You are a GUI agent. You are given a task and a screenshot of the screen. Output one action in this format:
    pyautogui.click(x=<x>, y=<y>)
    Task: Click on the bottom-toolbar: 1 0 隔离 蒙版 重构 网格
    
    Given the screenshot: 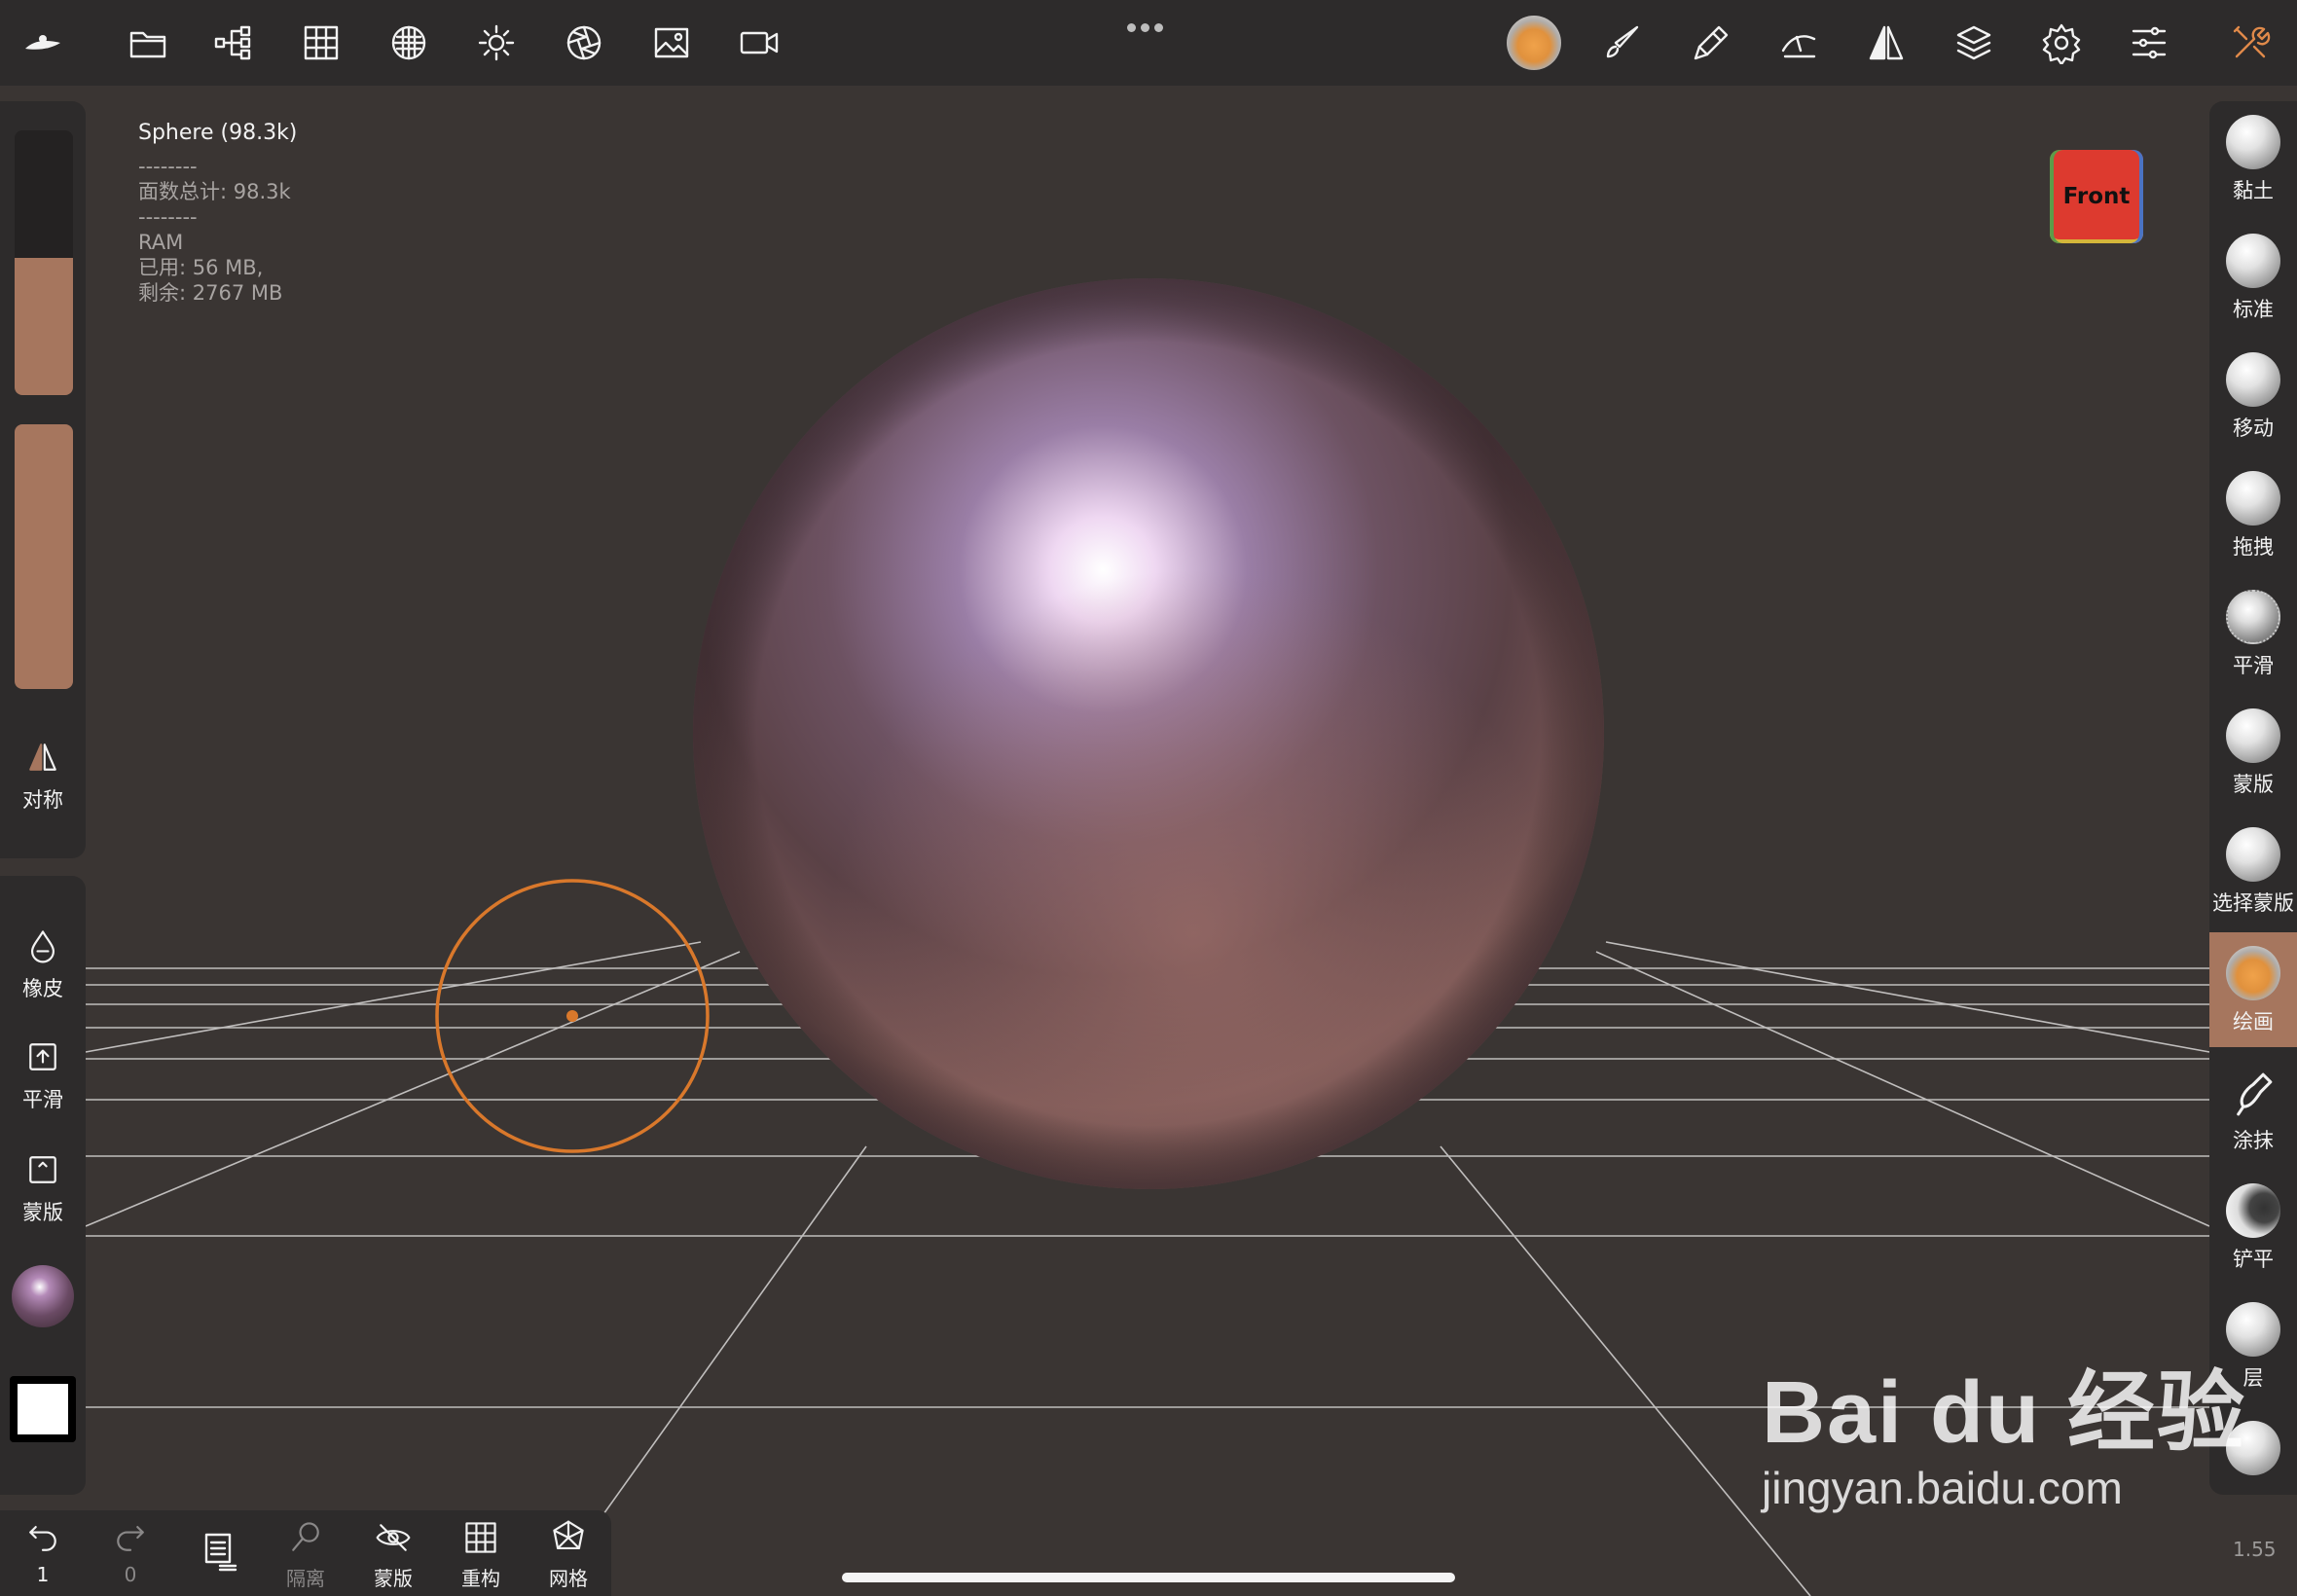 What is the action you would take?
    pyautogui.click(x=305, y=1553)
    